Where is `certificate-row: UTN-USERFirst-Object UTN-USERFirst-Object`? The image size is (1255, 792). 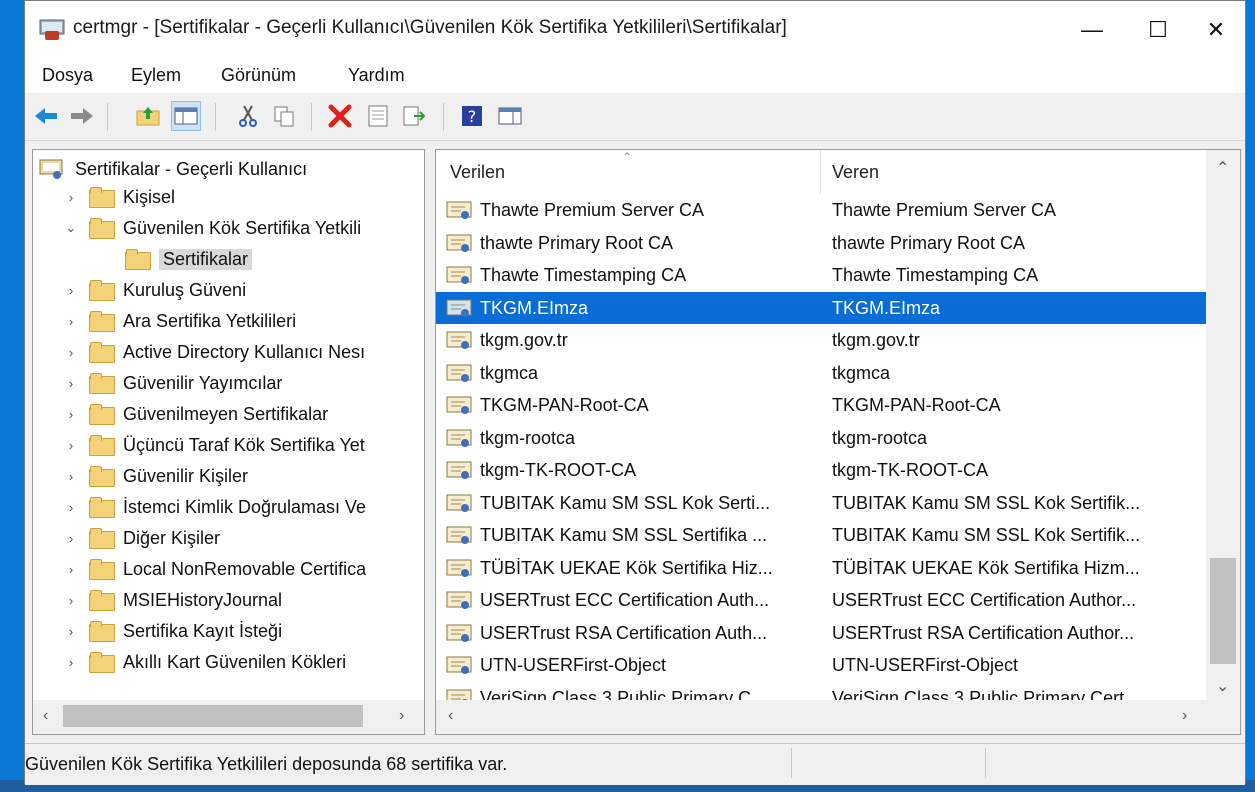
certificate-row: UTN-USERFirst-Object UTN-USERFirst-Object is located at coordinates (821, 665).